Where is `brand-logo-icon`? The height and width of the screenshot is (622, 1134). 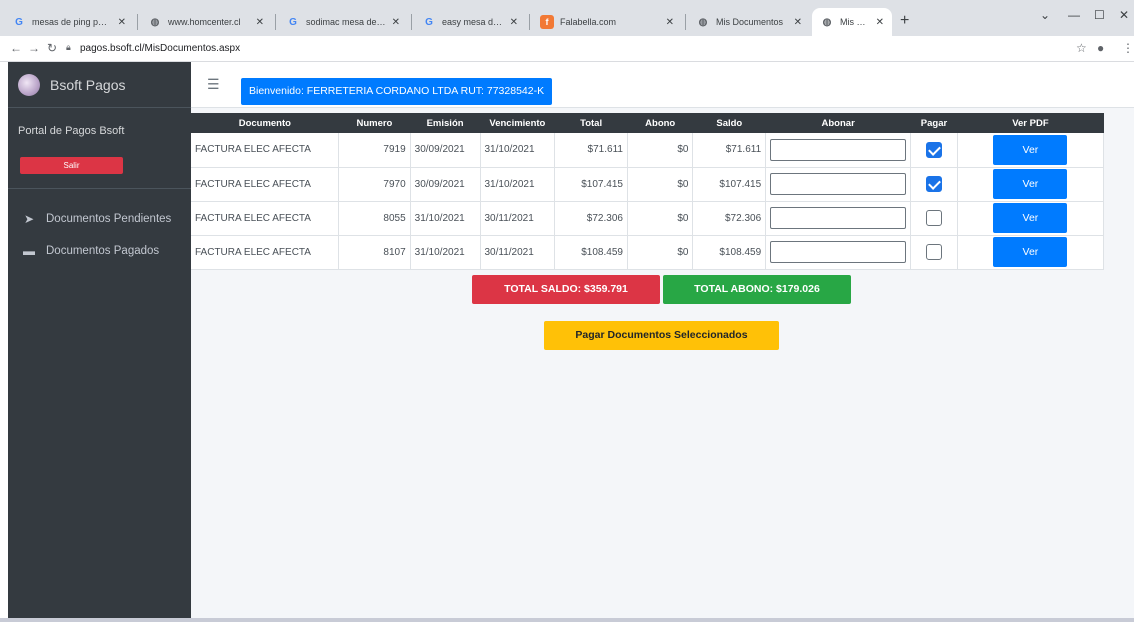
brand-logo-icon is located at coordinates (29, 84).